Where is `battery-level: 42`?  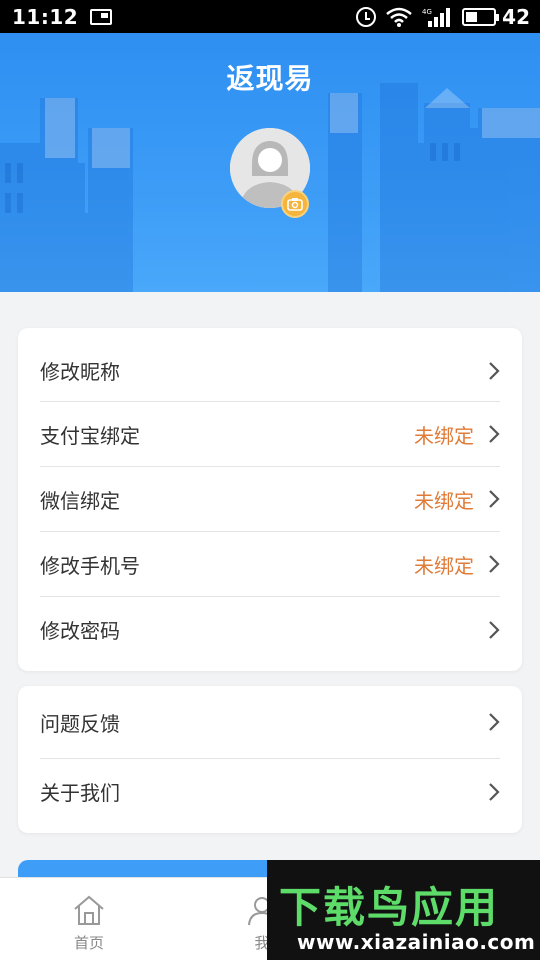 battery-level: 42 is located at coordinates (516, 16).